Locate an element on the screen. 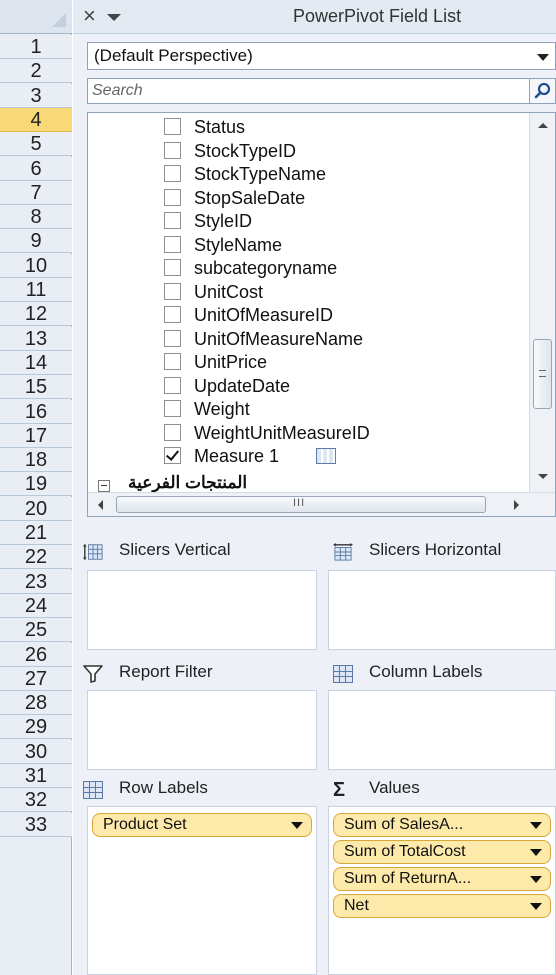 The height and width of the screenshot is (975, 556). row-header-1: 1 is located at coordinates (36, 47).